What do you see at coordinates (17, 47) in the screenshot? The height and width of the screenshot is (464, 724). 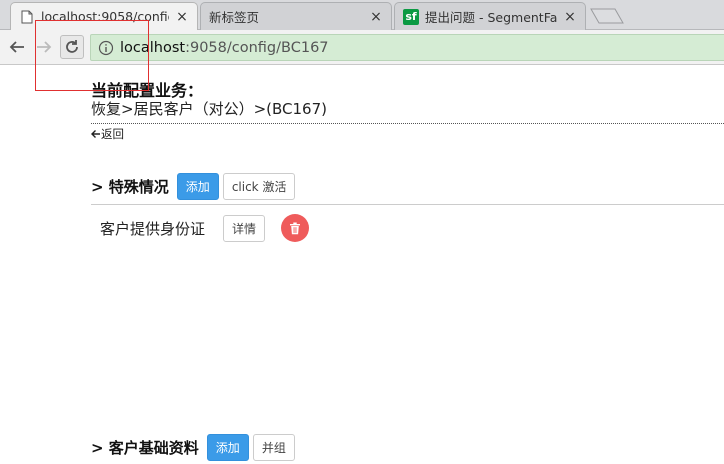 I see `back-arrow-icon` at bounding box center [17, 47].